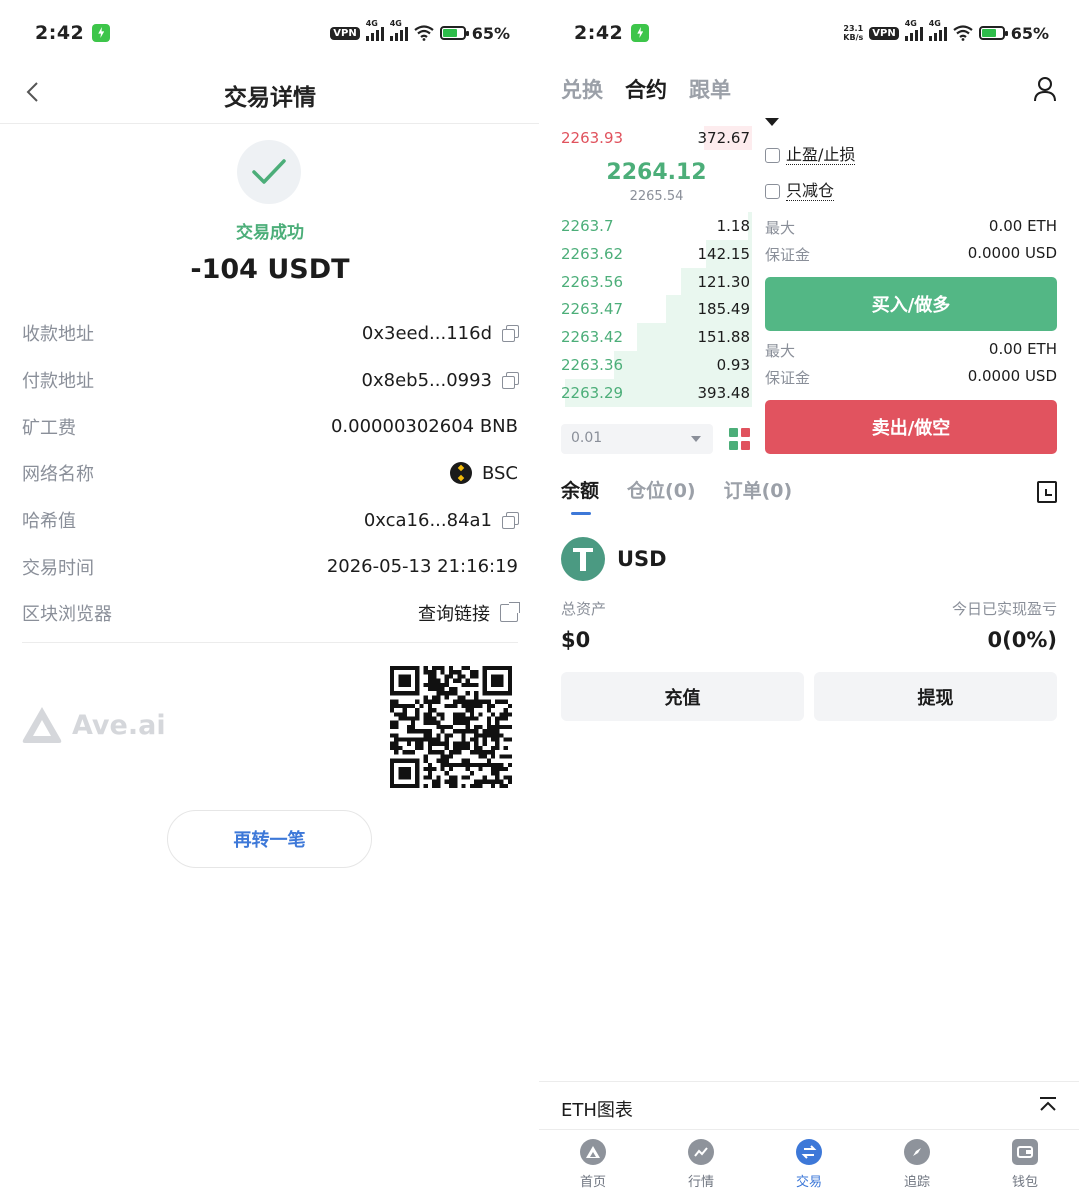  I want to click on sell-margin-line: 保证金 0.0000 USD, so click(911, 377).